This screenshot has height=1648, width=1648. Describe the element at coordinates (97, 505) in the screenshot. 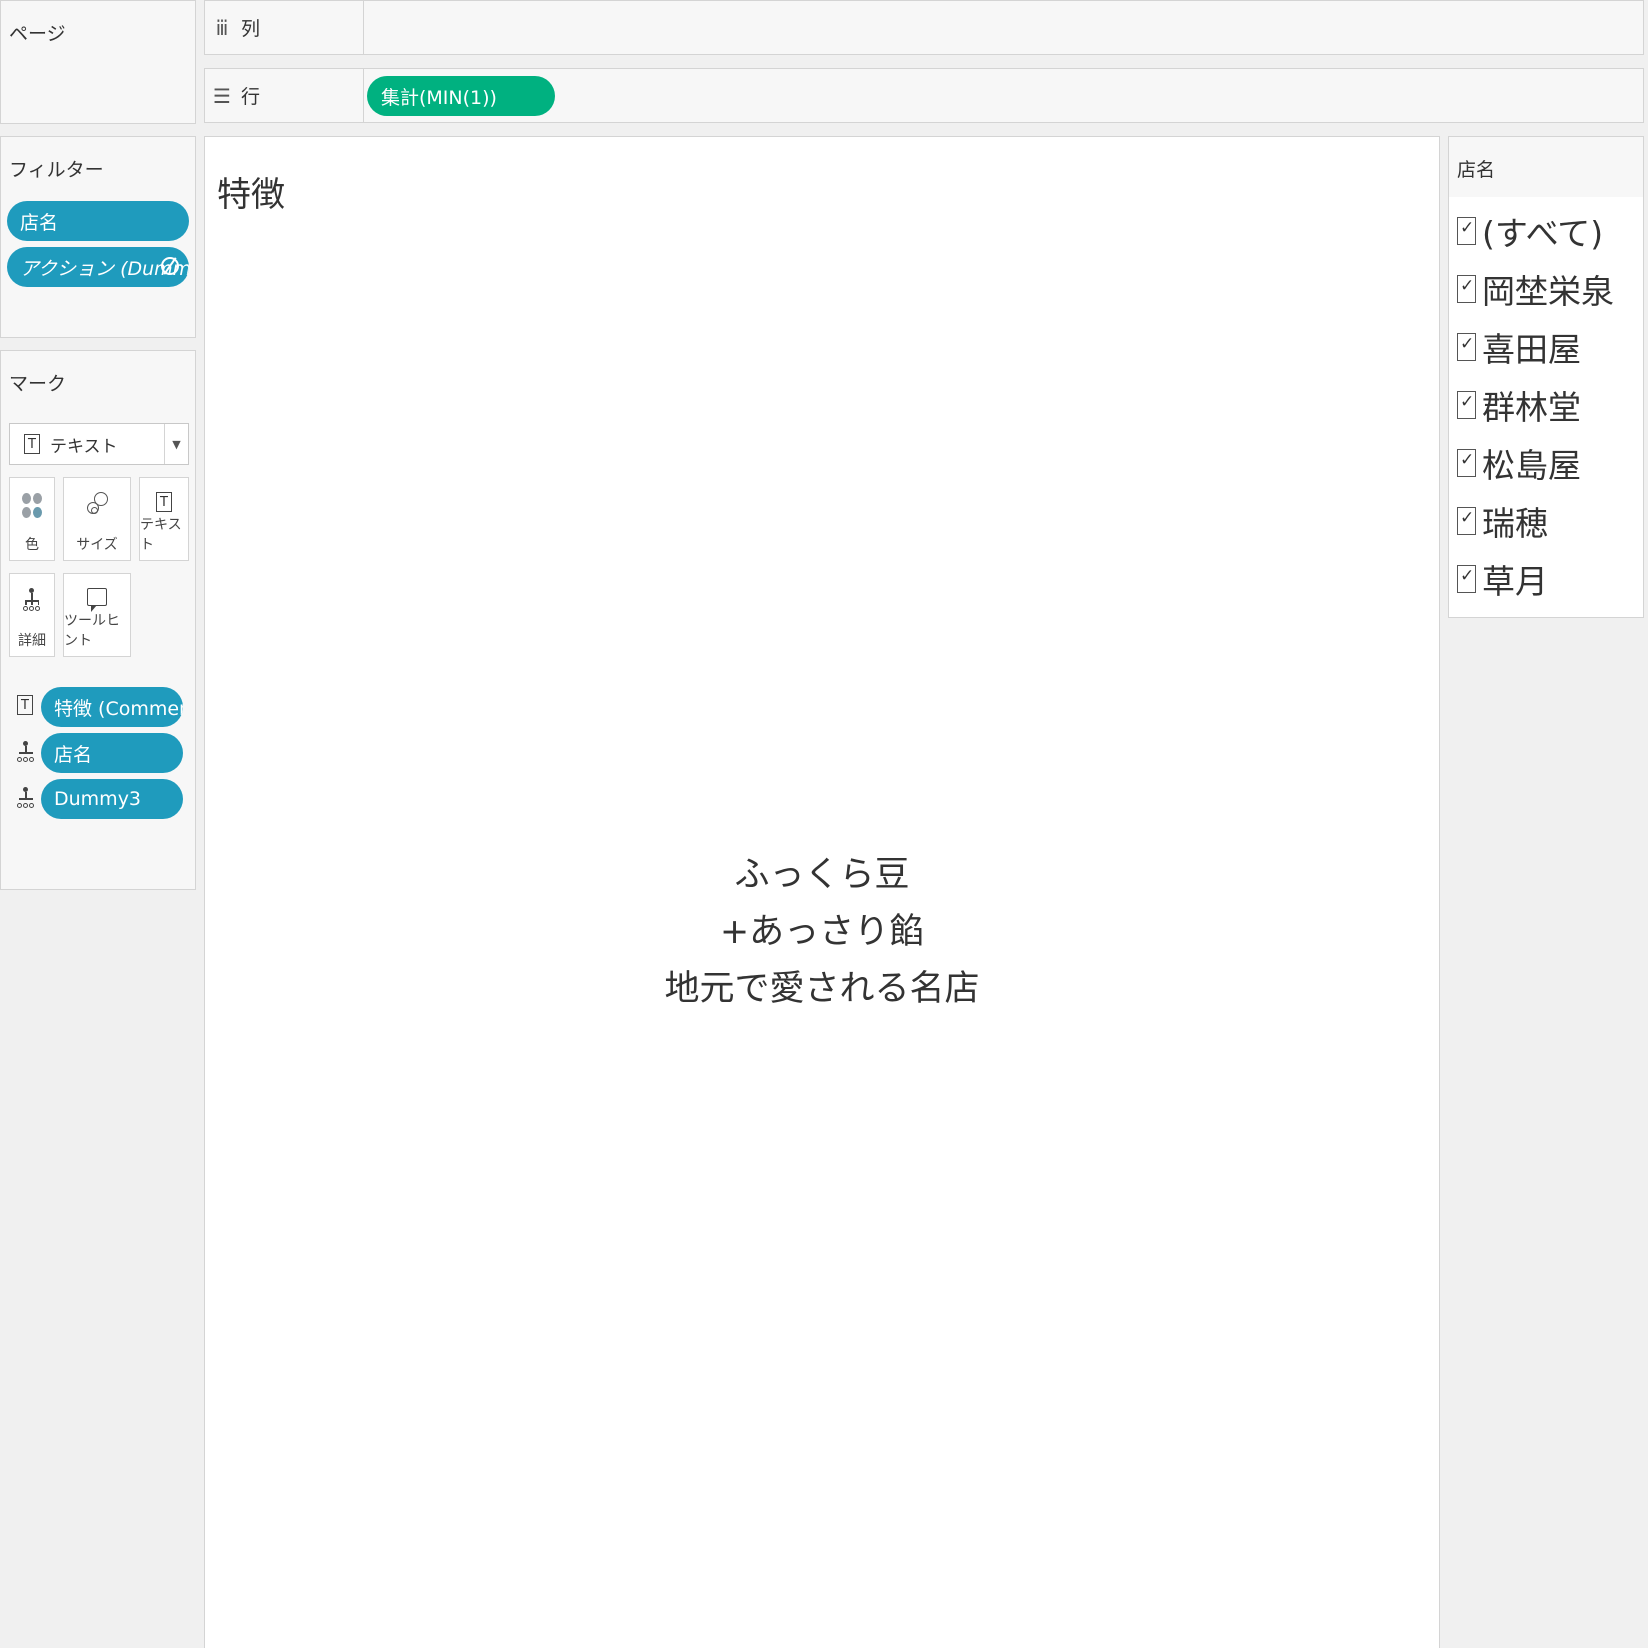

I see `size-icon` at that location.